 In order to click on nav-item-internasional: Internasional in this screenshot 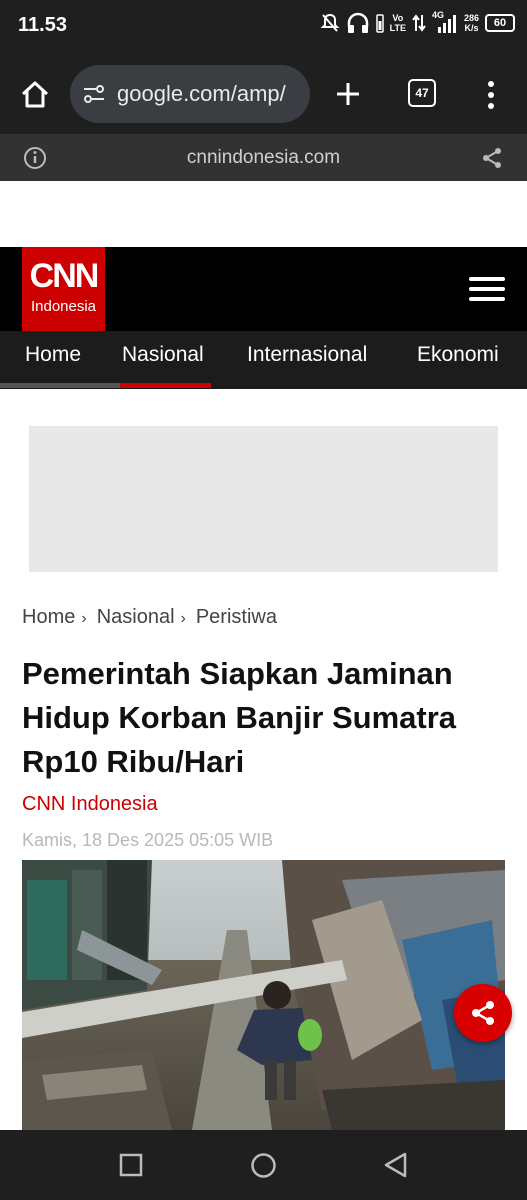, I will do `click(307, 355)`.